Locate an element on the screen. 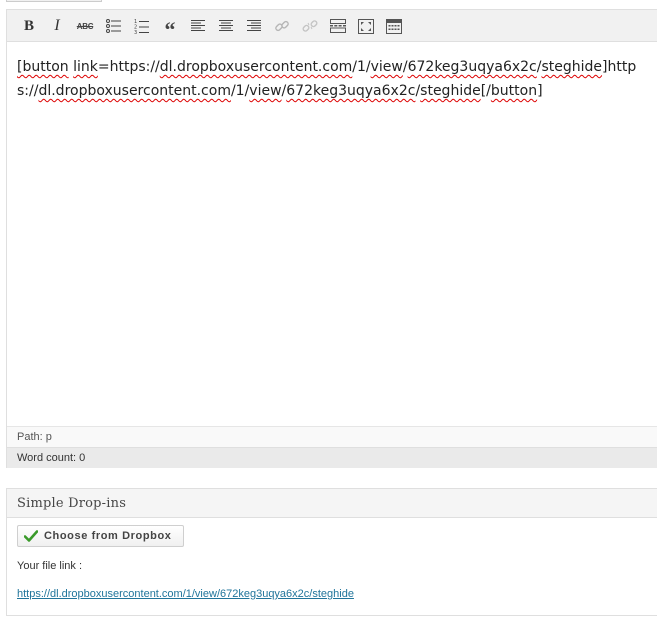 This screenshot has height=619, width=657. align-right-icon is located at coordinates (254, 25).